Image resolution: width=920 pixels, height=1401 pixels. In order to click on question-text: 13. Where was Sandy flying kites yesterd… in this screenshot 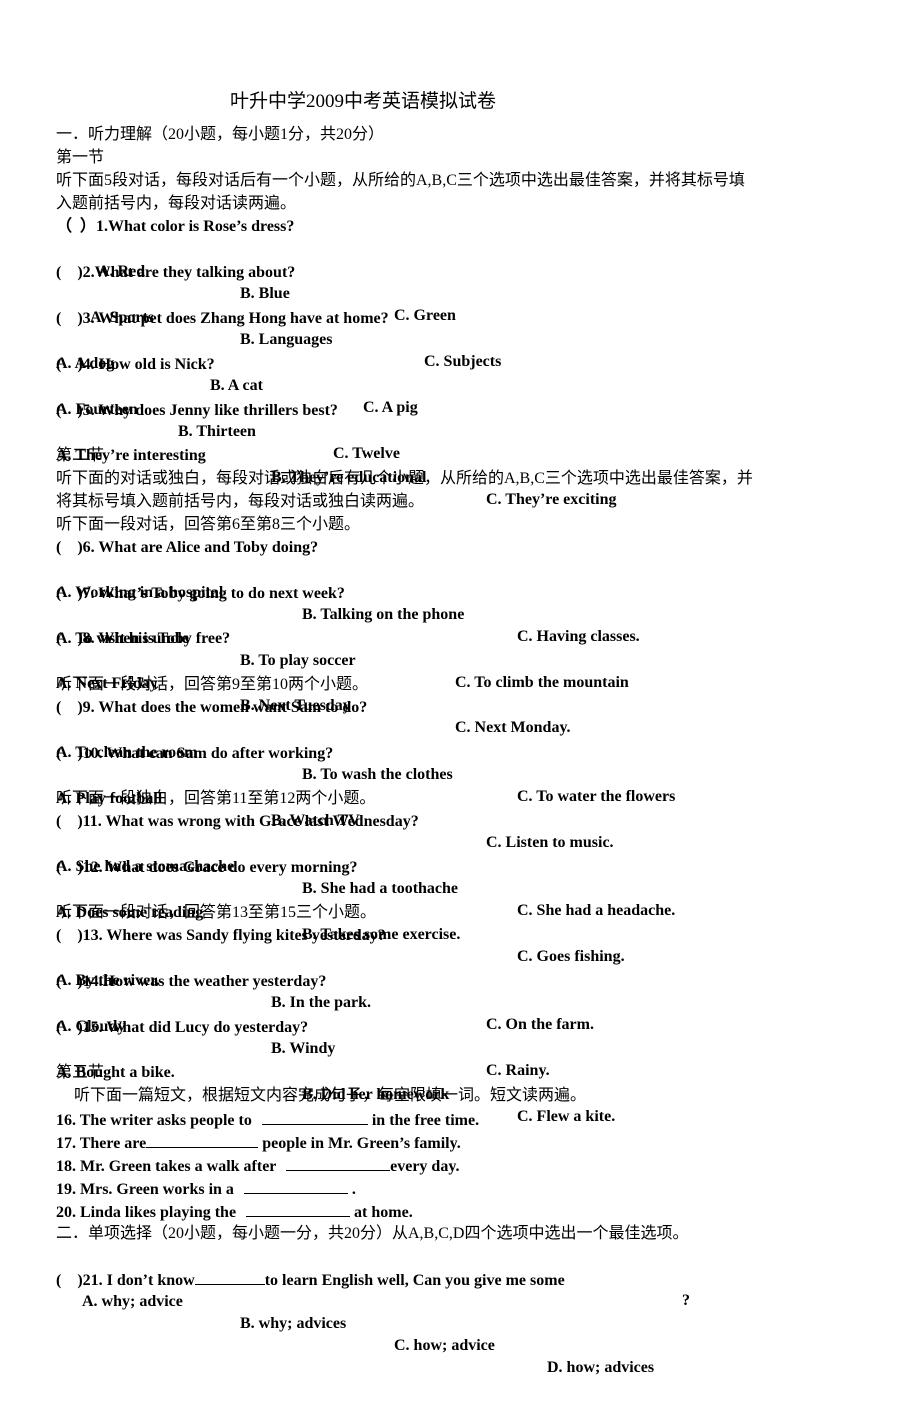, I will do `click(234, 935)`.